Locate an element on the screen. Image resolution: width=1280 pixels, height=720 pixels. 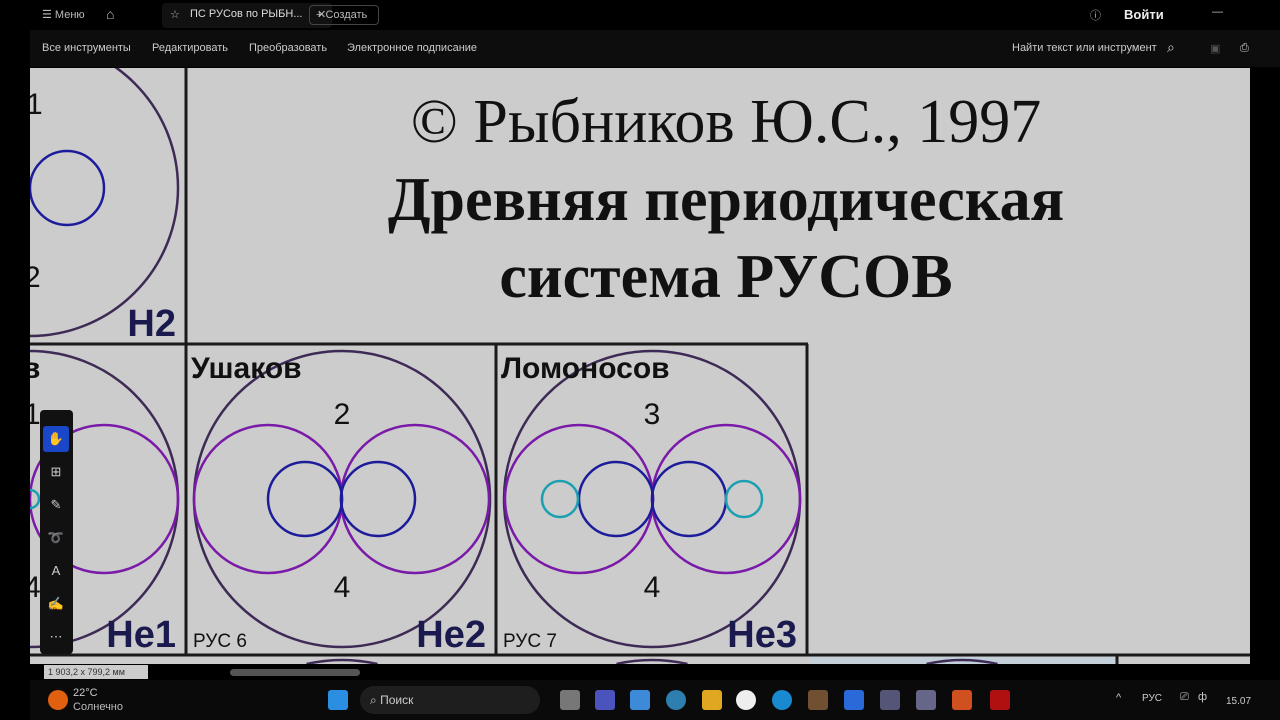
file-explorer-icon is located at coordinates (712, 700).